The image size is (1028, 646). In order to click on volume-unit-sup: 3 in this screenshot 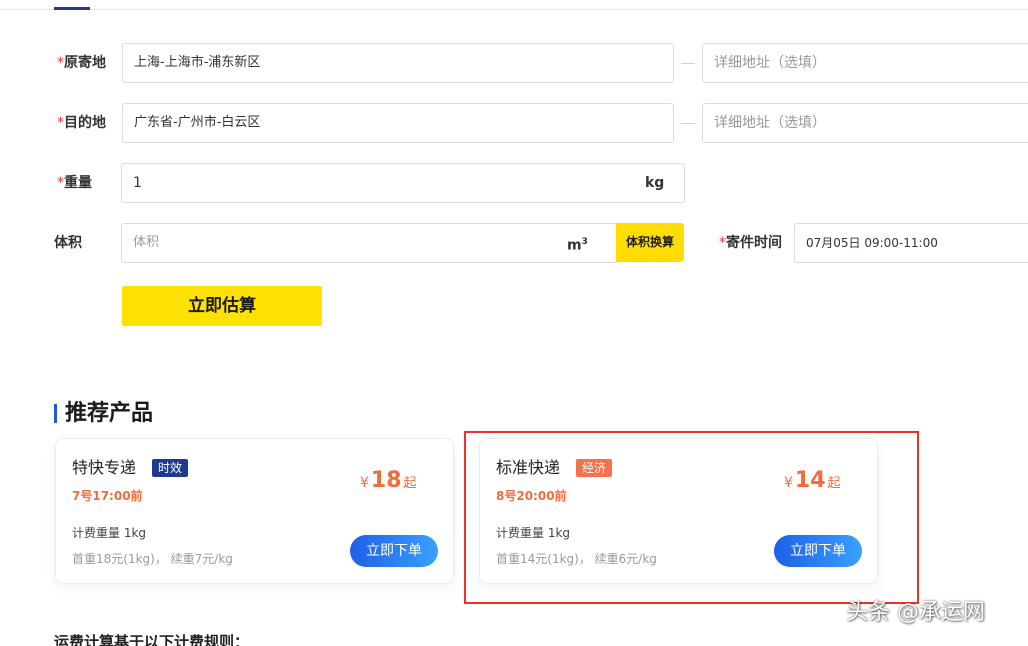, I will do `click(585, 242)`.